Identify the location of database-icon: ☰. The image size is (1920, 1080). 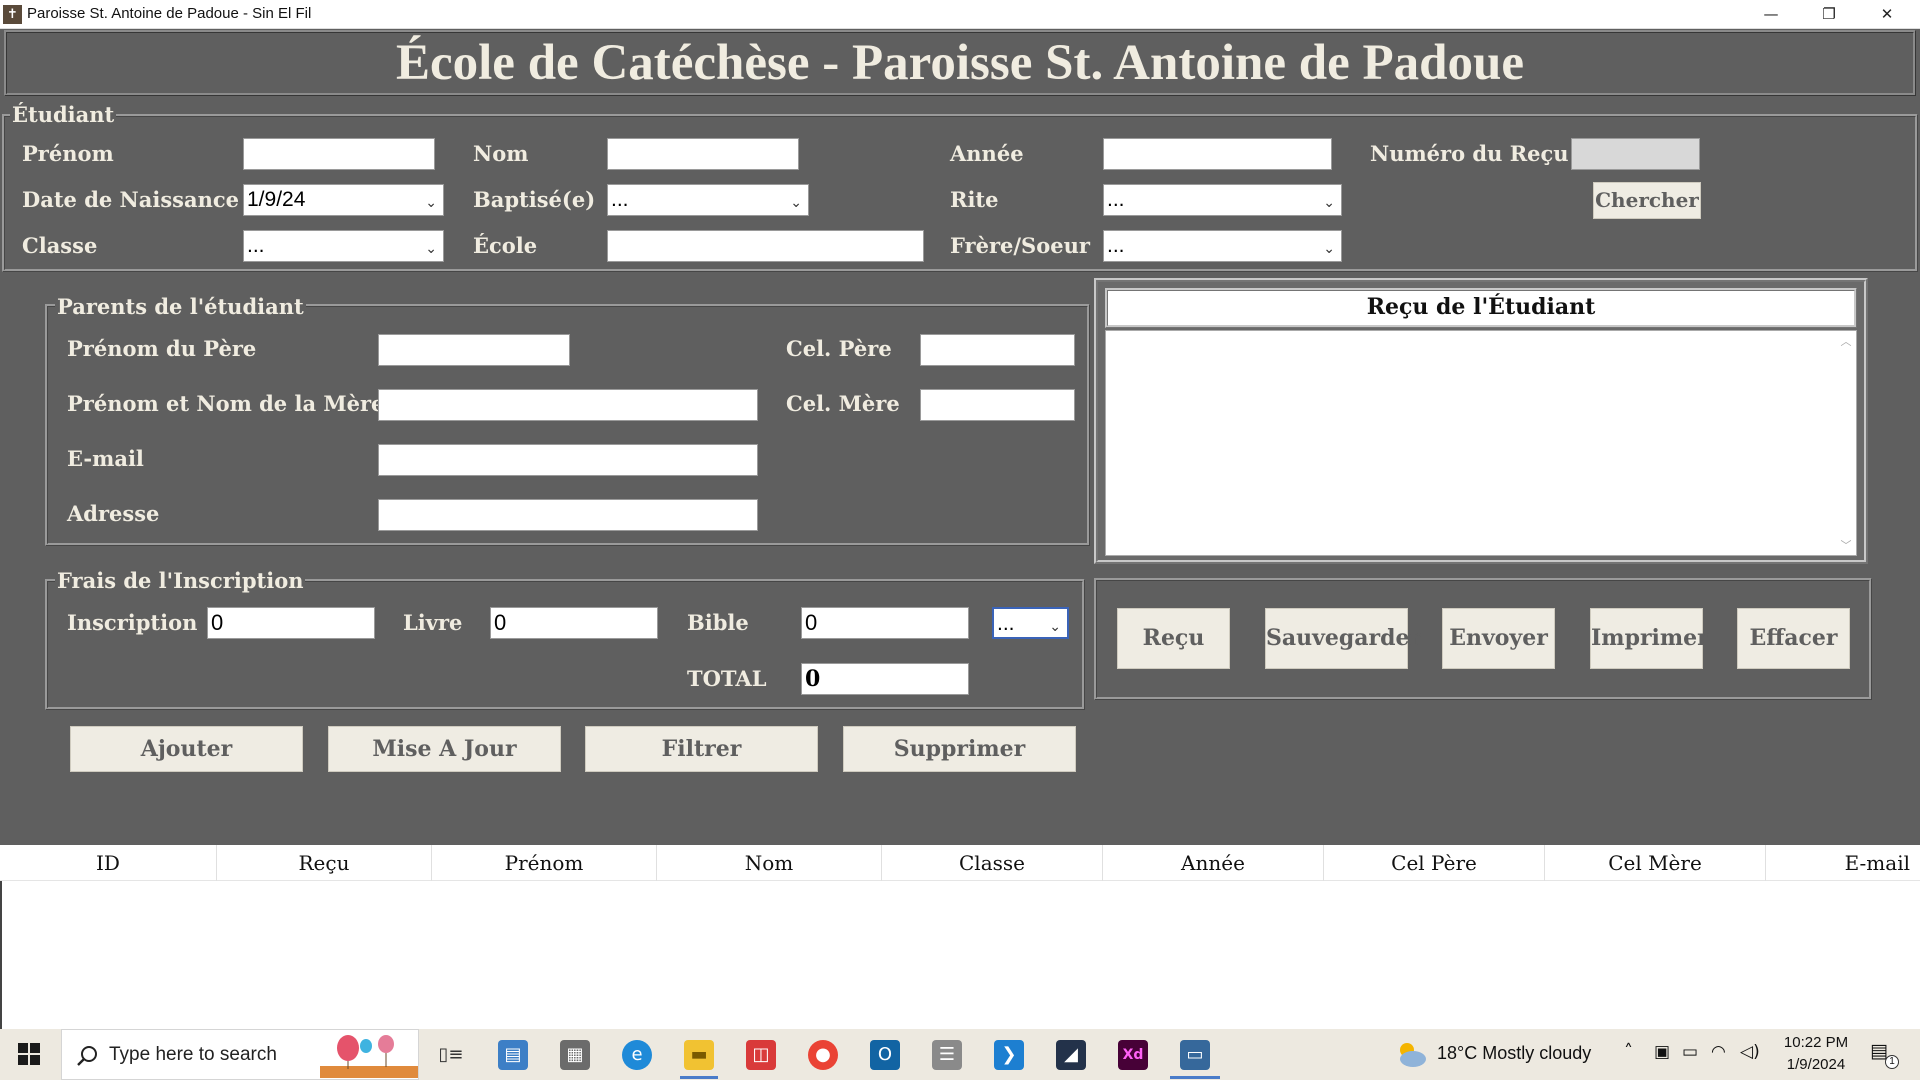
(947, 1055).